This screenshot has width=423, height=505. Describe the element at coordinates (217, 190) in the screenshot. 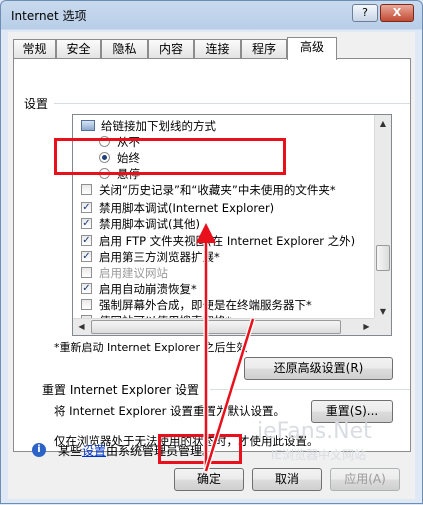

I see `list-item-label: 关闭“历史记录”和“收藏夹”中未使用的文件夹*` at that location.